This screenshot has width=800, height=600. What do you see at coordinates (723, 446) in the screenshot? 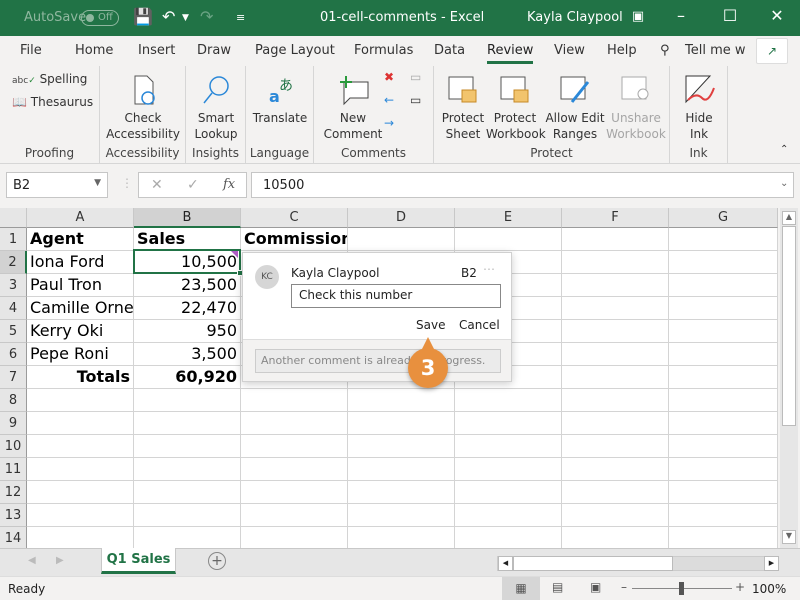
I see `cell-G10` at bounding box center [723, 446].